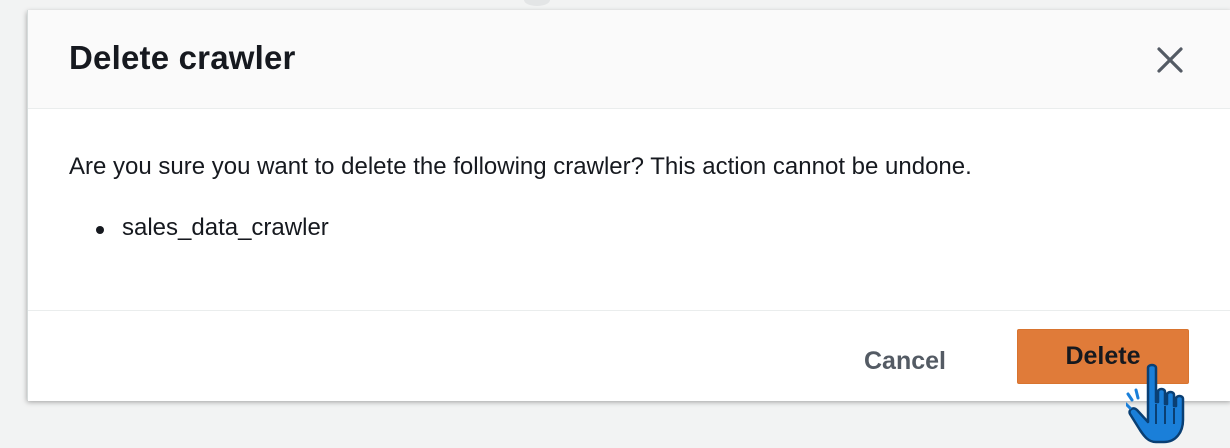 The image size is (1230, 448). What do you see at coordinates (225, 227) in the screenshot?
I see `crawler-name: sales_data_crawler` at bounding box center [225, 227].